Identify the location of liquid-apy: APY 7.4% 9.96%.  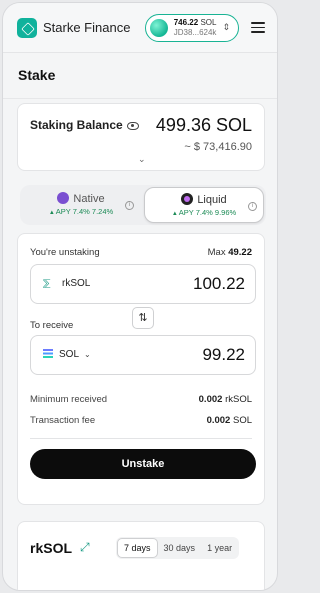
(204, 212).